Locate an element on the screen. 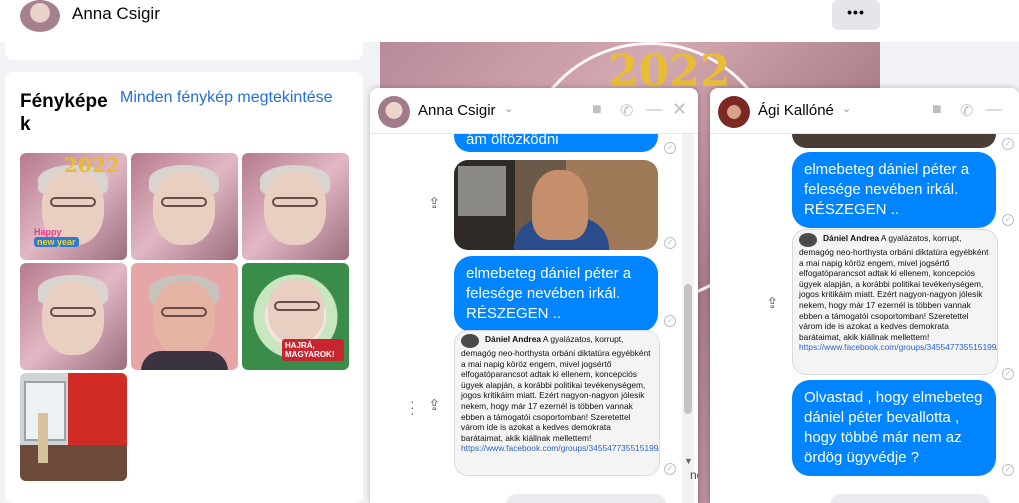  side-text: no is located at coordinates (694, 475).